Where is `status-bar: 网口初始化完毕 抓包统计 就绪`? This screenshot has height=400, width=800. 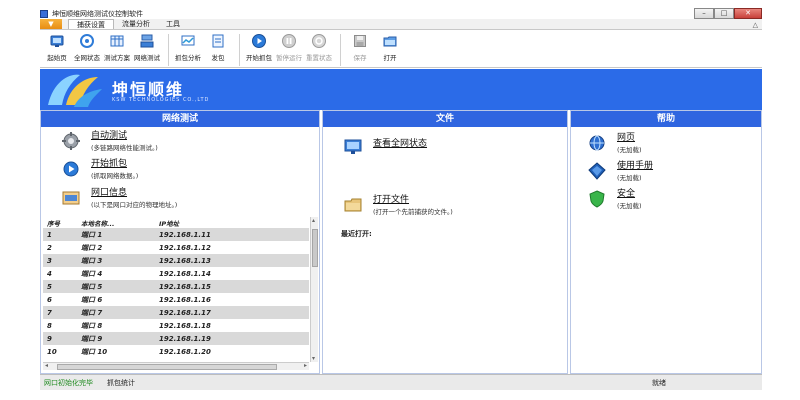
status-bar: 网口初始化完毕 抓包统计 就绪 is located at coordinates (401, 382).